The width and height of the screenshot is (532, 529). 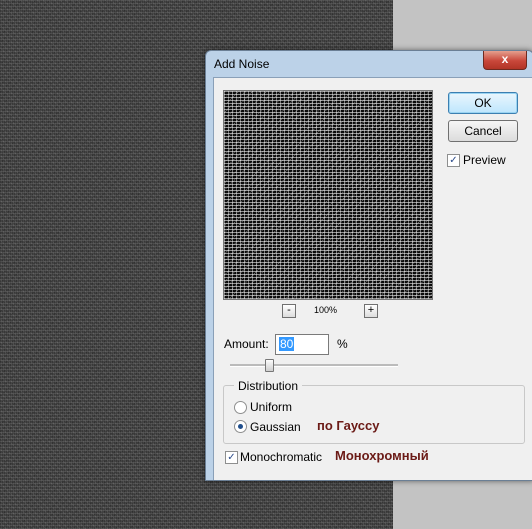 What do you see at coordinates (374, 414) in the screenshot?
I see `distribution-group` at bounding box center [374, 414].